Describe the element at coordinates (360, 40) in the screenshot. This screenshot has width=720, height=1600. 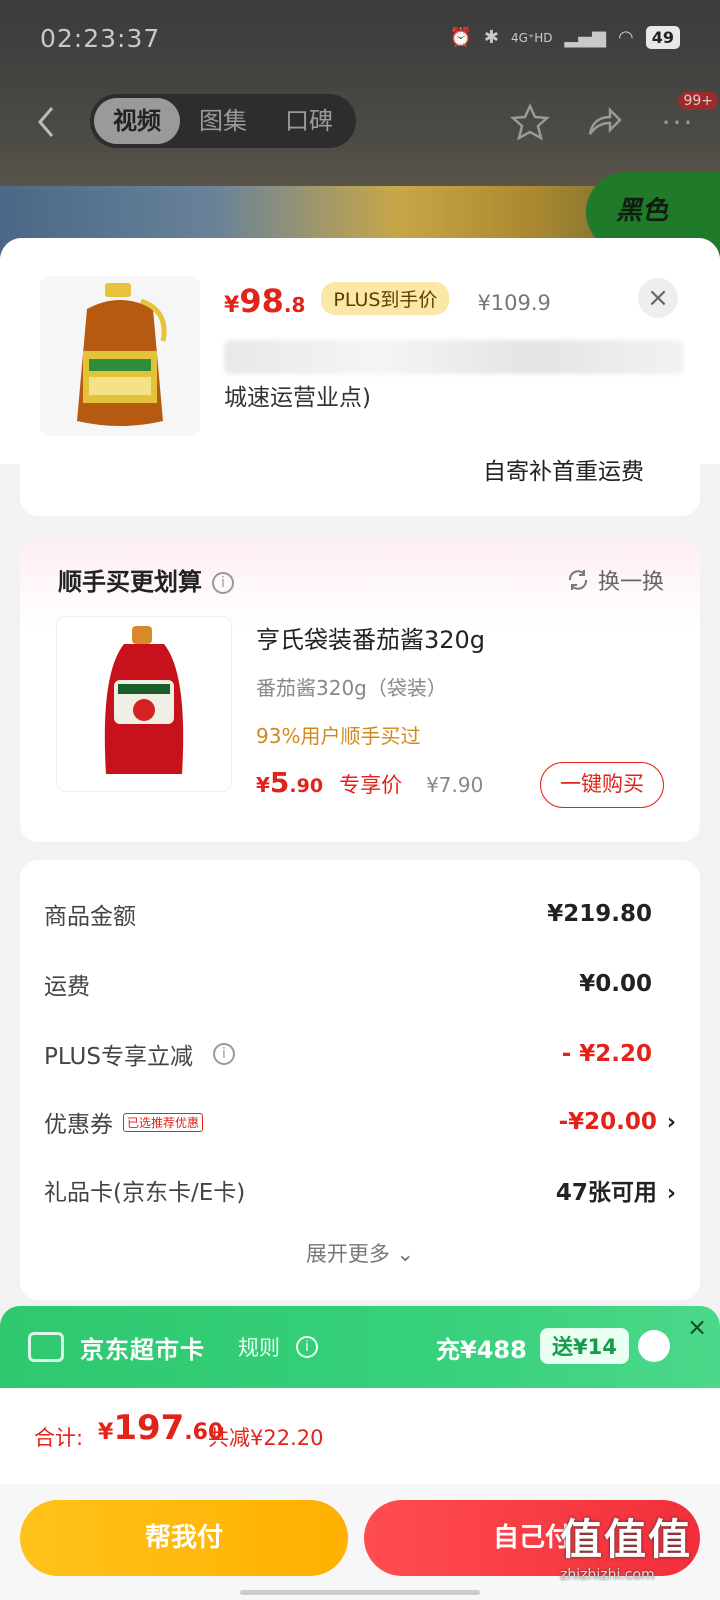
I see `status-bar: 02:23:37 ⏰ ✱ 4G⁺HD ▂▄▆ ◠ 49` at that location.